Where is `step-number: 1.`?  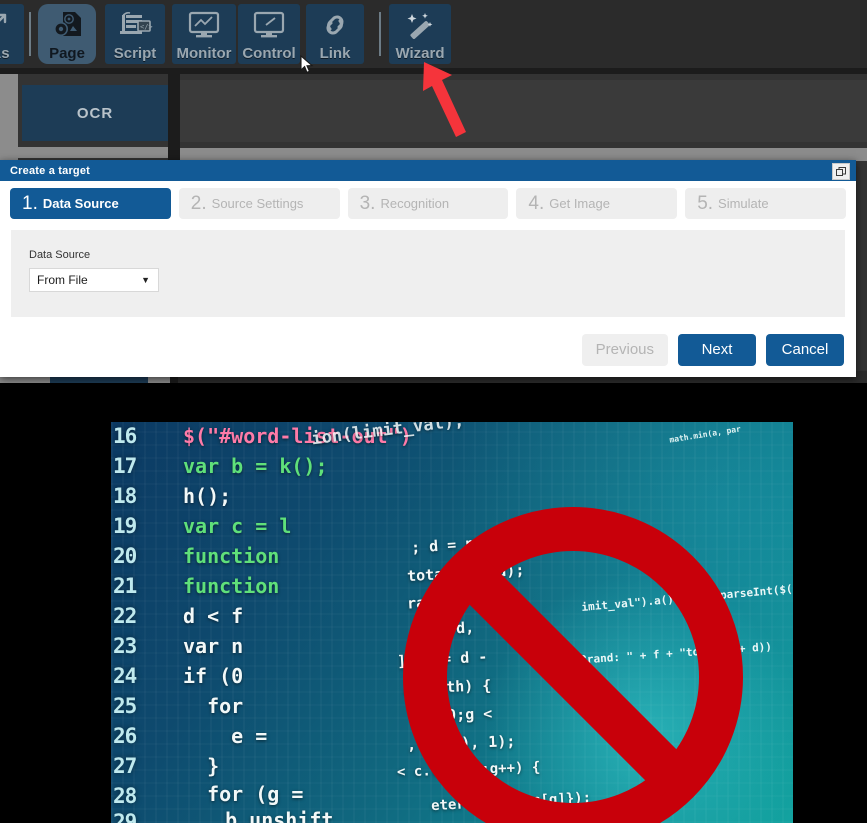 step-number: 1. is located at coordinates (30, 203).